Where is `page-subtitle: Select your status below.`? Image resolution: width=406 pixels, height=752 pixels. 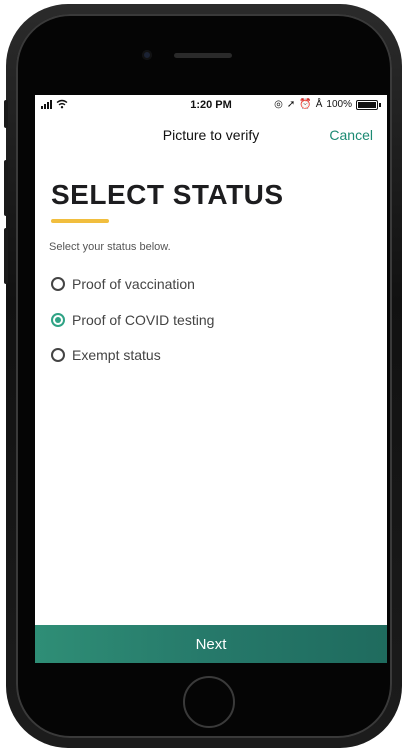 page-subtitle: Select your status below. is located at coordinates (110, 247).